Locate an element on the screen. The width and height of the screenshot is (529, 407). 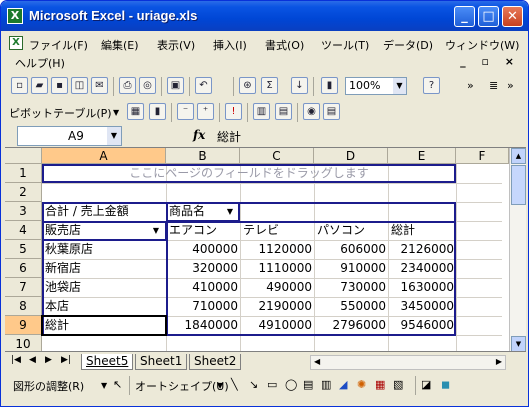
help-icon: ? is located at coordinates (431, 85).